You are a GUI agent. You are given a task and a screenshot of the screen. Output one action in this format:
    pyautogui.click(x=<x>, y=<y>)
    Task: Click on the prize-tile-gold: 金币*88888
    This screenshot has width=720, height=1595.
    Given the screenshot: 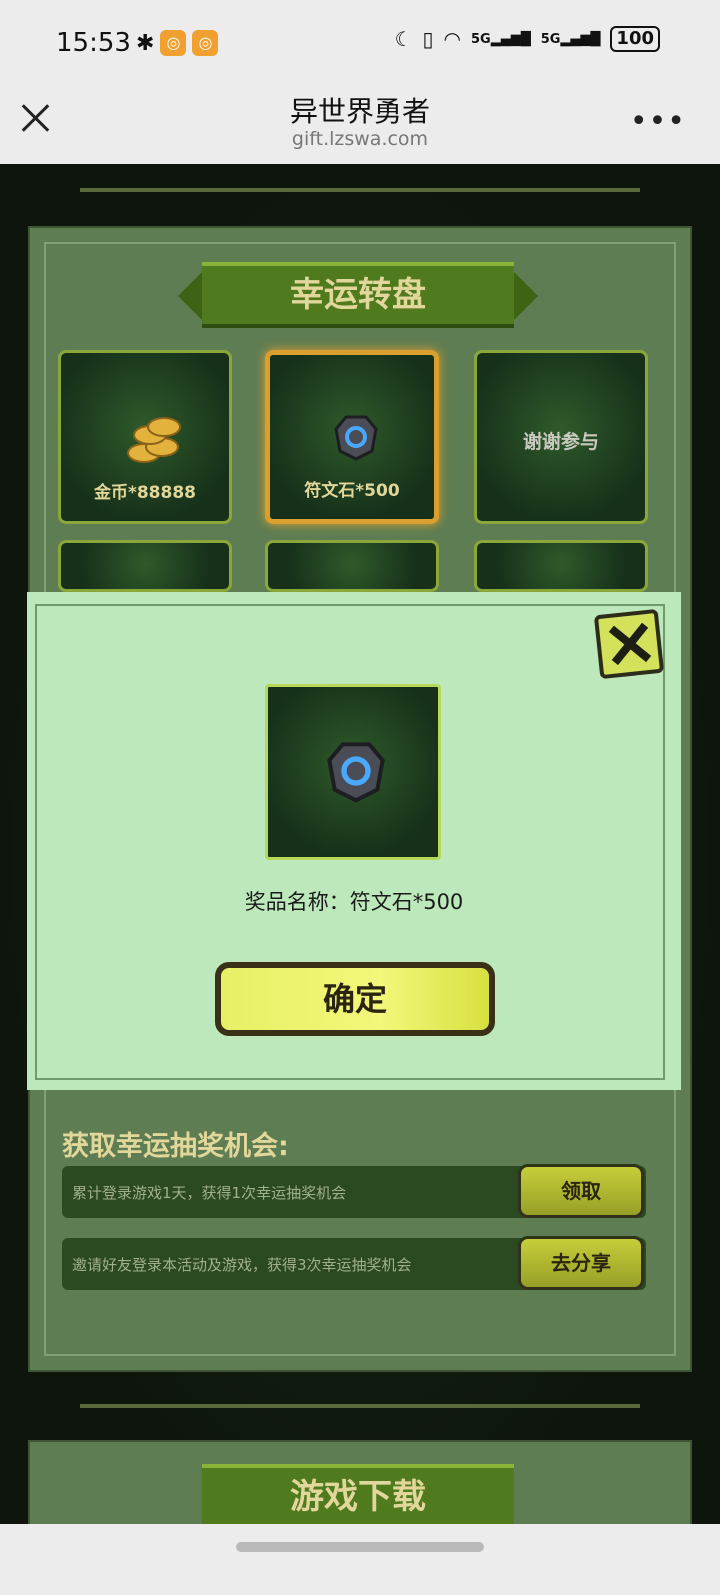 What is the action you would take?
    pyautogui.click(x=145, y=437)
    